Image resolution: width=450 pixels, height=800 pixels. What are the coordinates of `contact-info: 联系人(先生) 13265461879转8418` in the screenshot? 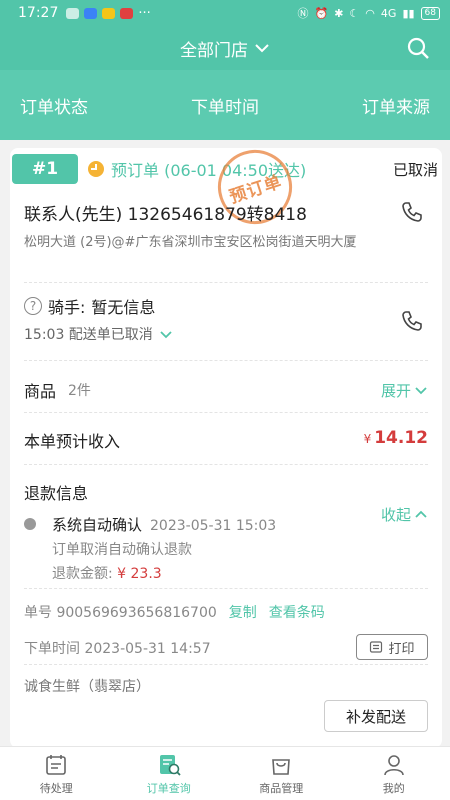 It's located at (165, 215).